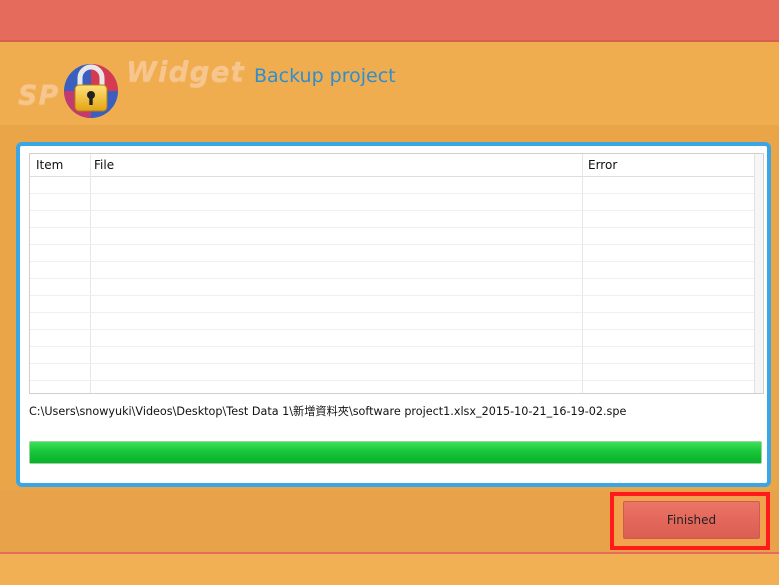  What do you see at coordinates (39, 95) in the screenshot?
I see `logo-text-sp: SP` at bounding box center [39, 95].